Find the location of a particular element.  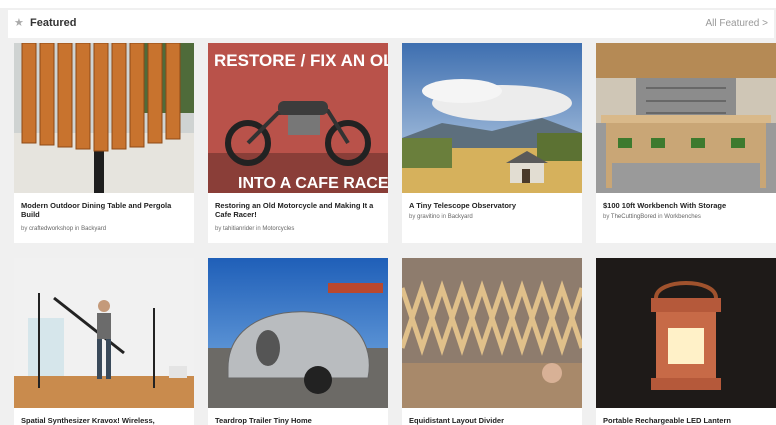

project-title: Equidistant Layout Divider is located at coordinates (493, 420).